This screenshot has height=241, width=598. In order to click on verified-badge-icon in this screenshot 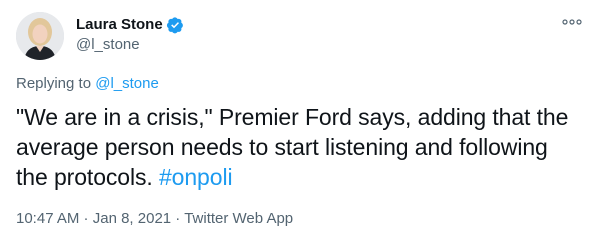, I will do `click(175, 25)`.